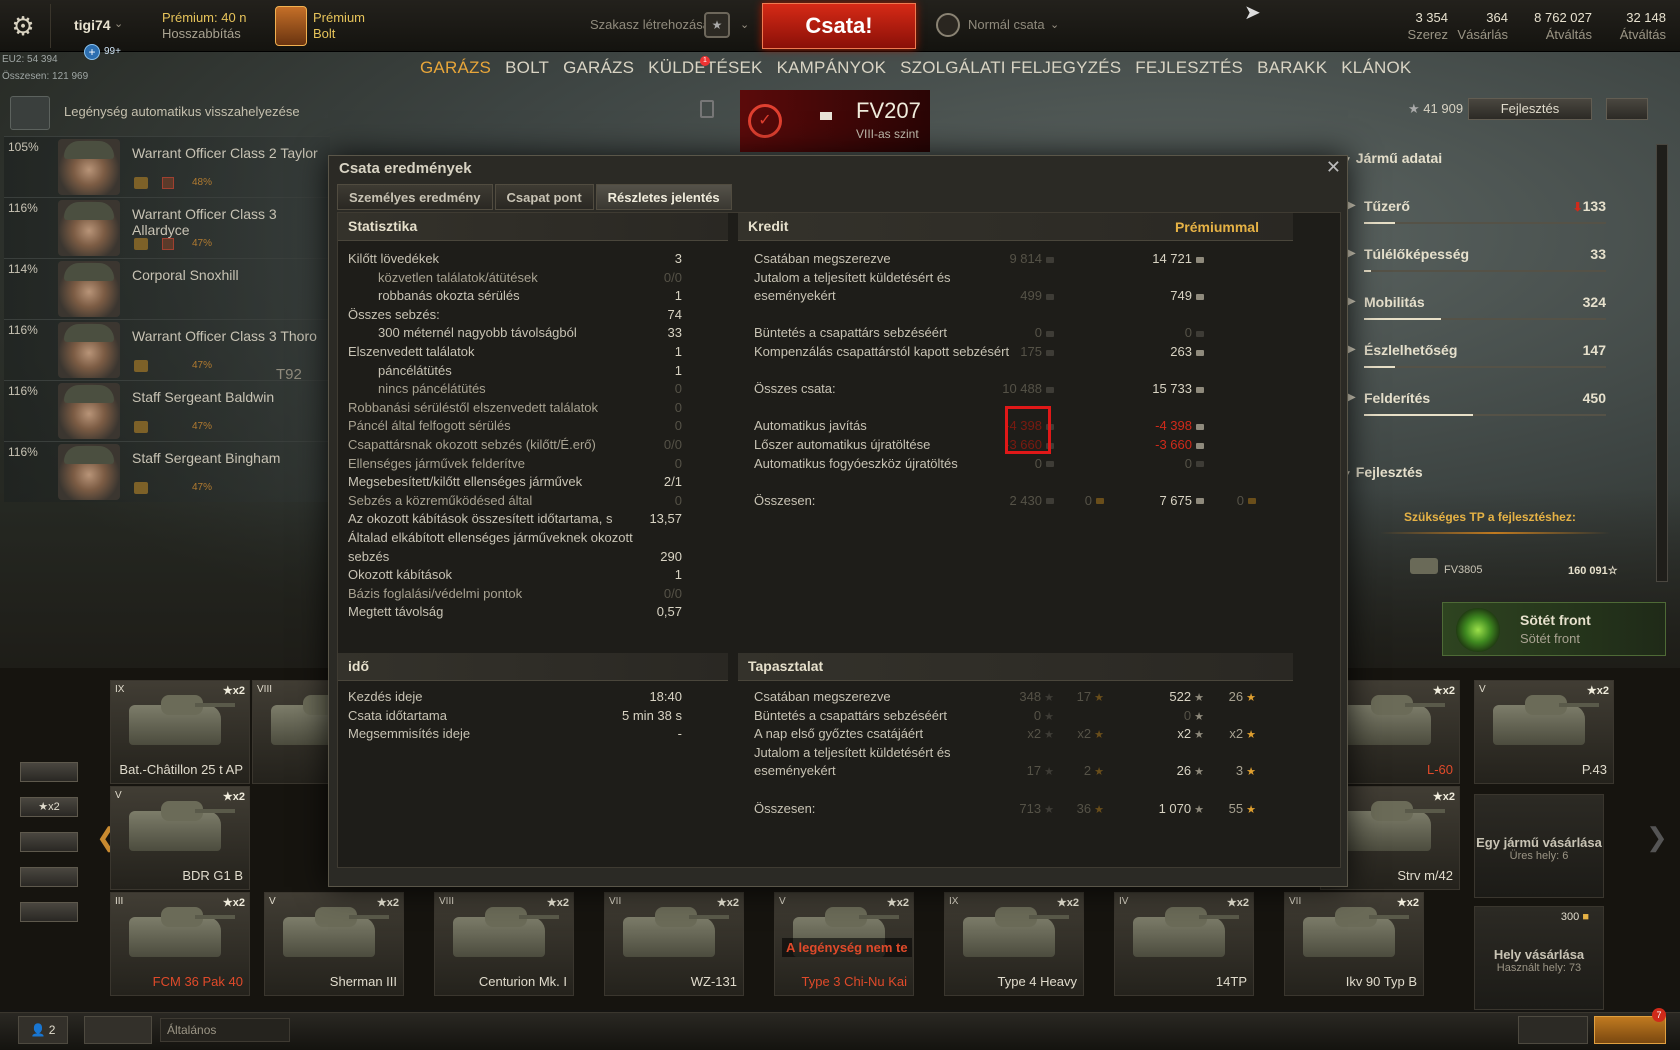 This screenshot has width=1680, height=1050. Describe the element at coordinates (30, 113) in the screenshot. I see `crew-settings-button` at that location.